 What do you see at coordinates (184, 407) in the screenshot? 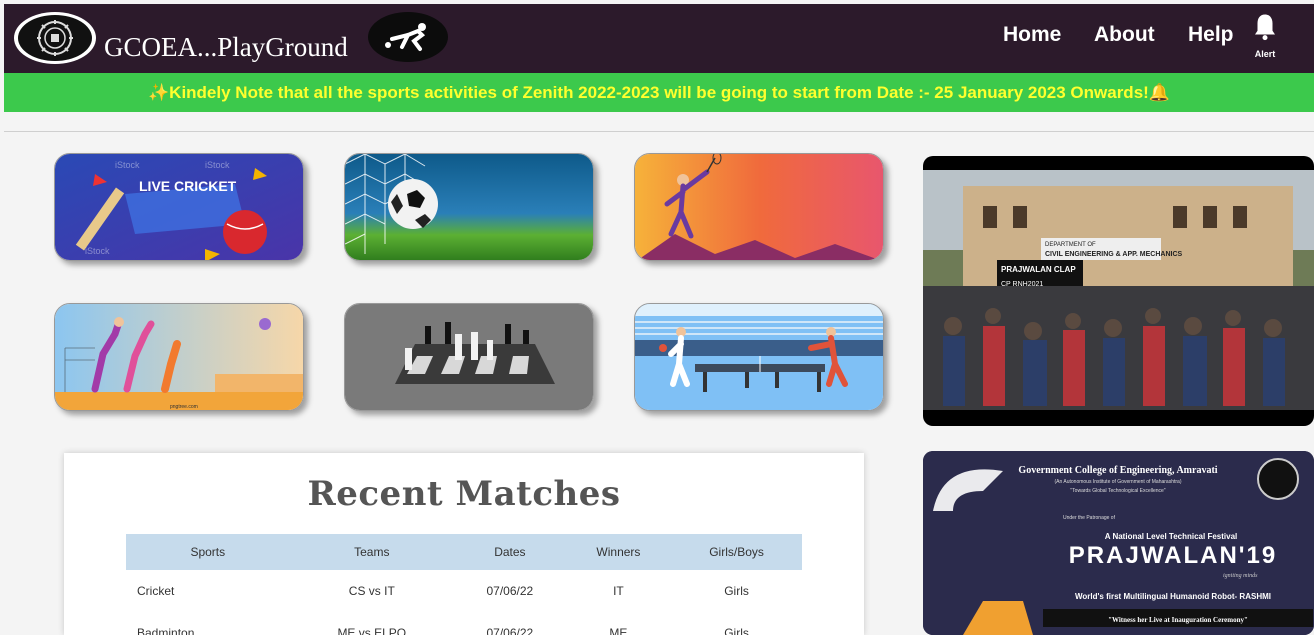
I see `volleyball-card-caption: pngtree.com` at bounding box center [184, 407].